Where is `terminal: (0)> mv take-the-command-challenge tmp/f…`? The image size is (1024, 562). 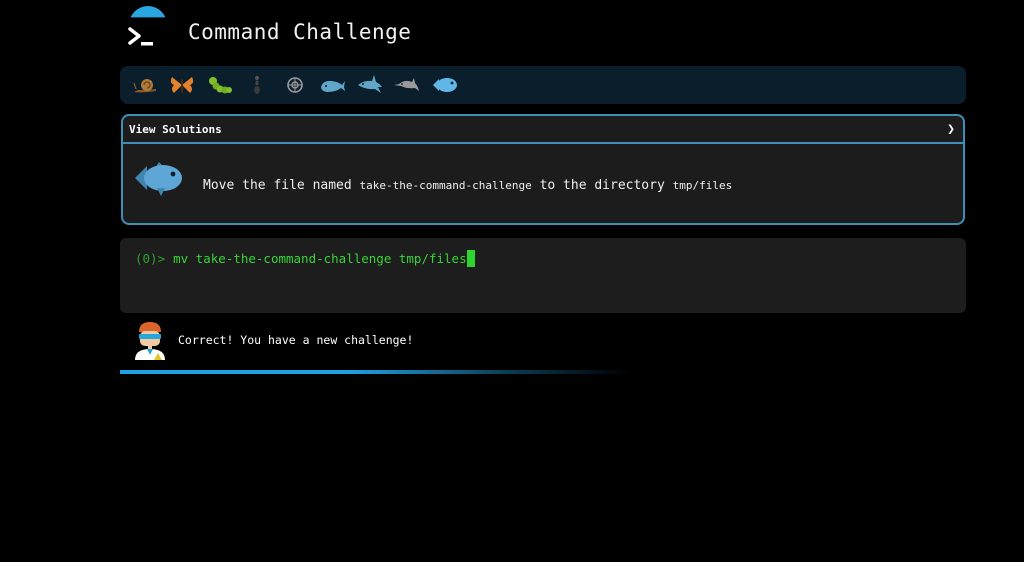 terminal: (0)> mv take-the-command-challenge tmp/f… is located at coordinates (543, 275).